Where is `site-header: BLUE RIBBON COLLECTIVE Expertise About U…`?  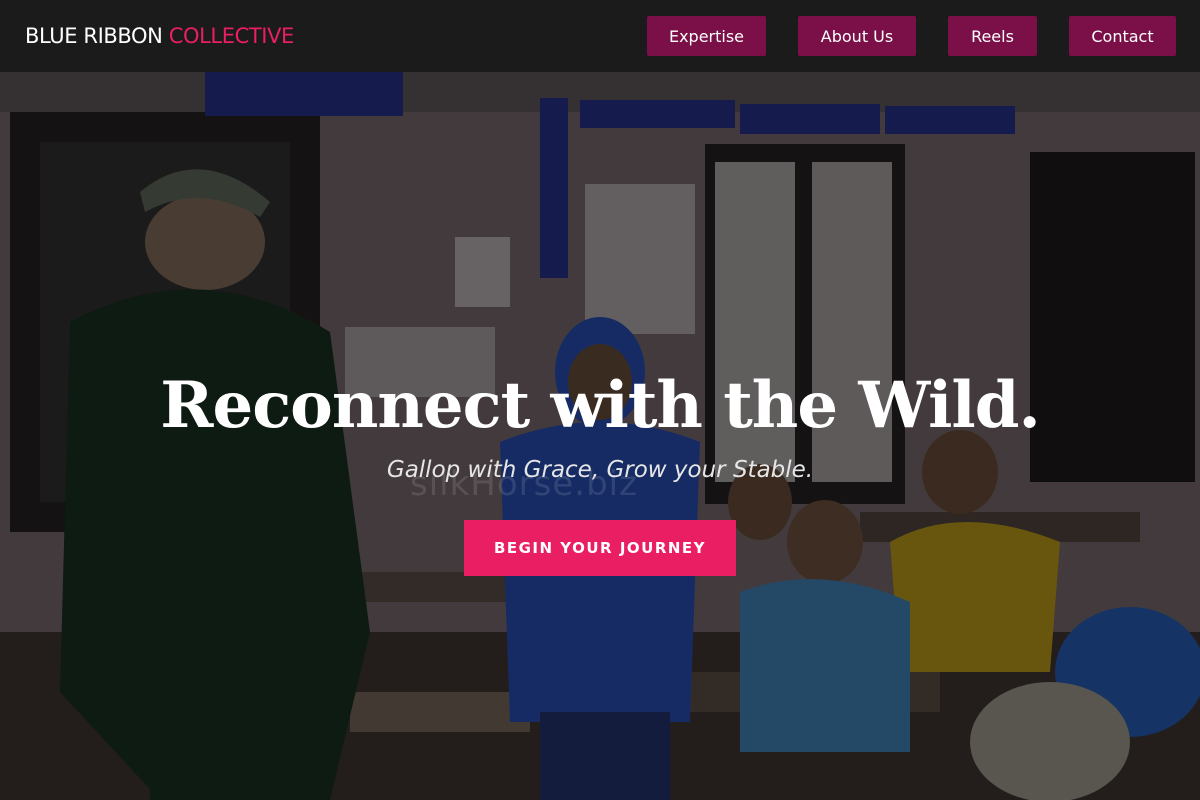
site-header: BLUE RIBBON COLLECTIVE Expertise About U… is located at coordinates (600, 36).